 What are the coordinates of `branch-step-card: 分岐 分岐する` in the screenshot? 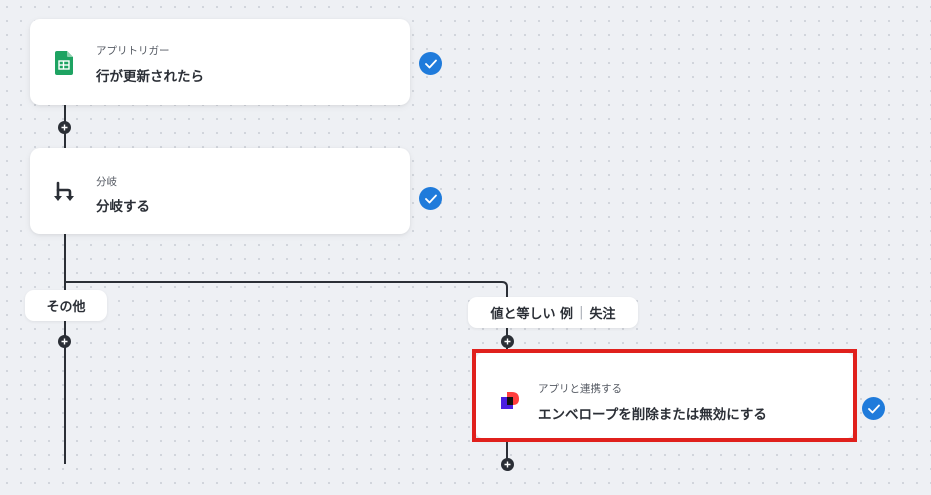 It's located at (220, 191).